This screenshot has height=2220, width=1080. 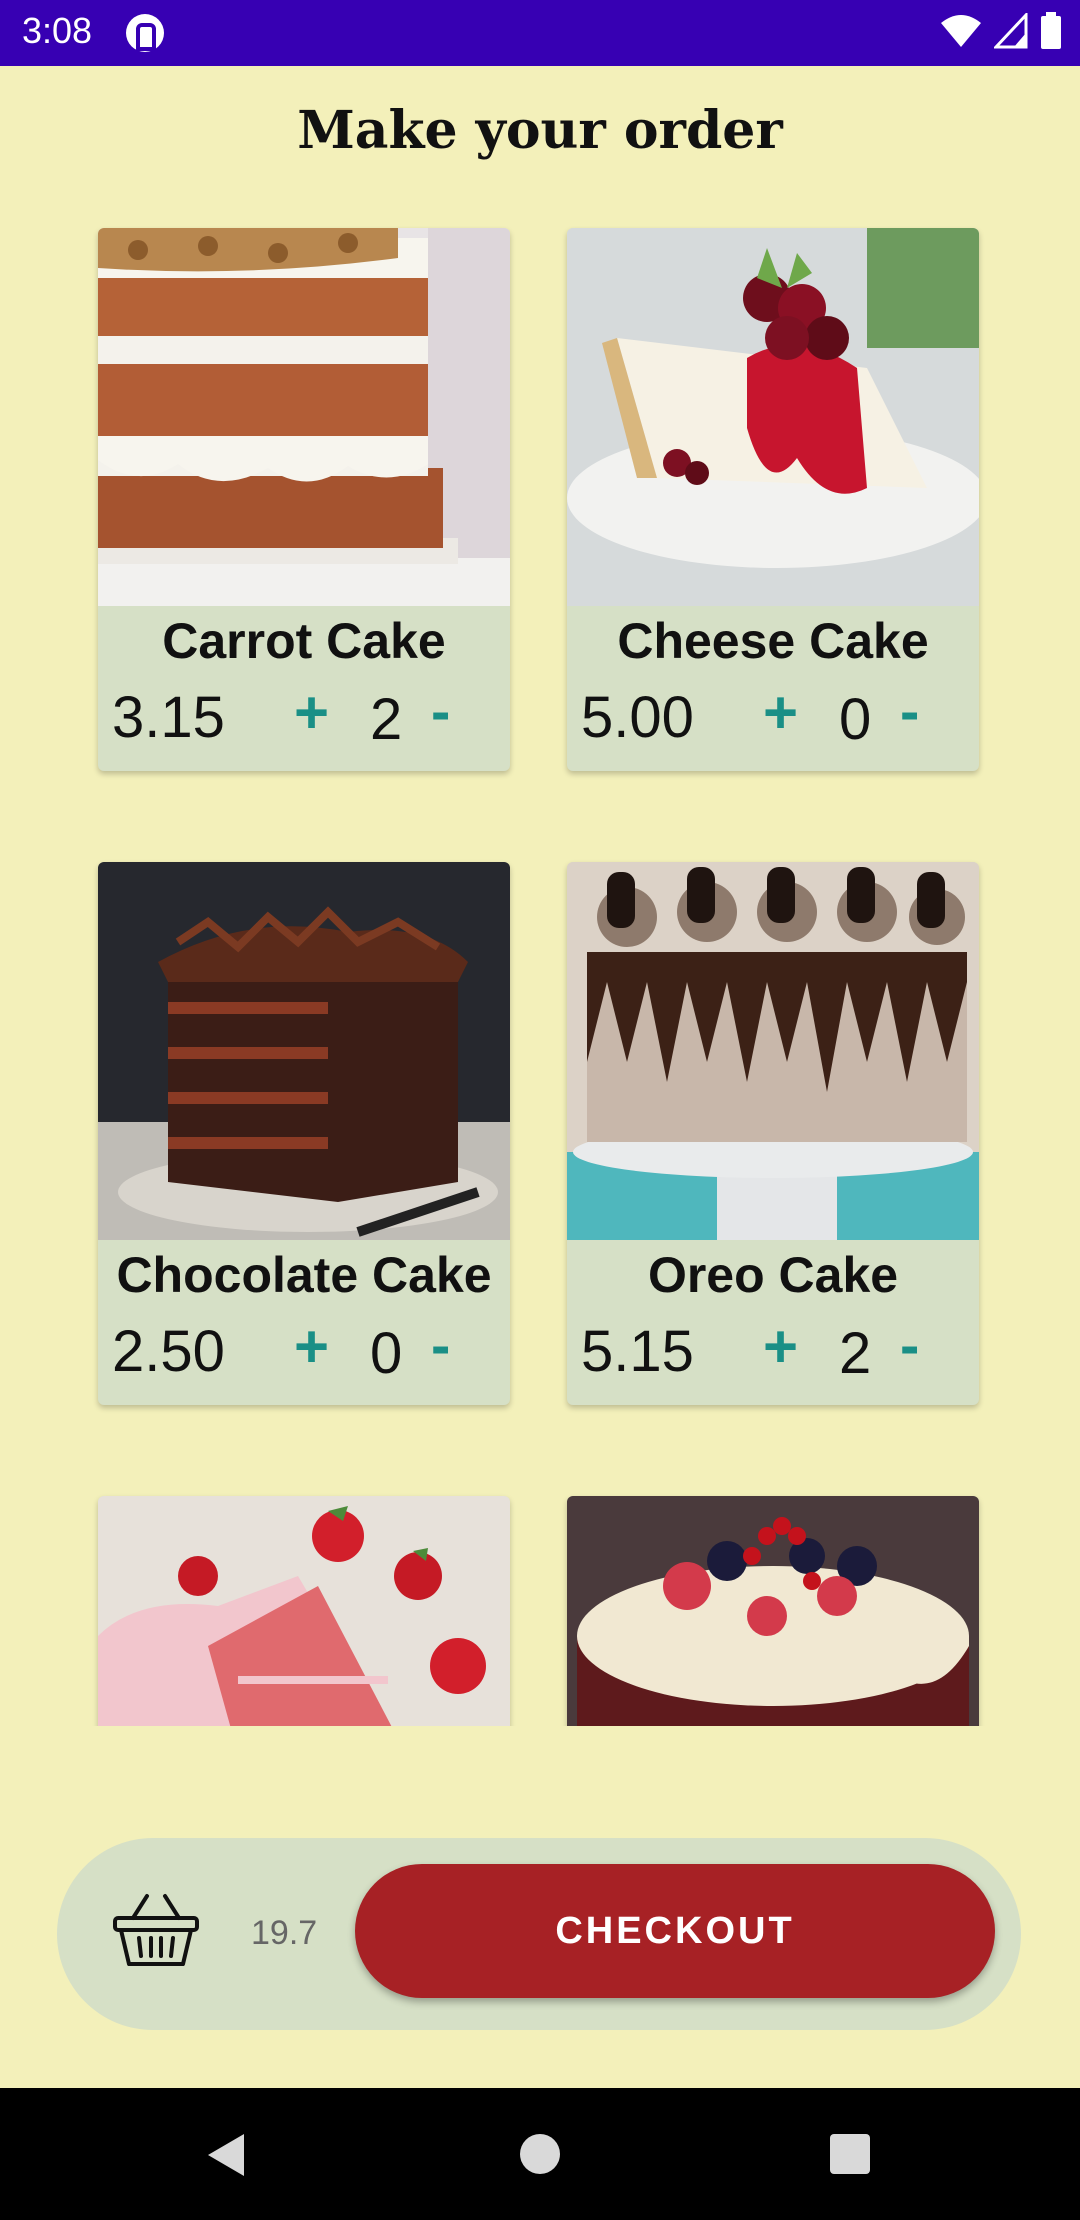 What do you see at coordinates (57, 30) in the screenshot?
I see `status-time: 3:08` at bounding box center [57, 30].